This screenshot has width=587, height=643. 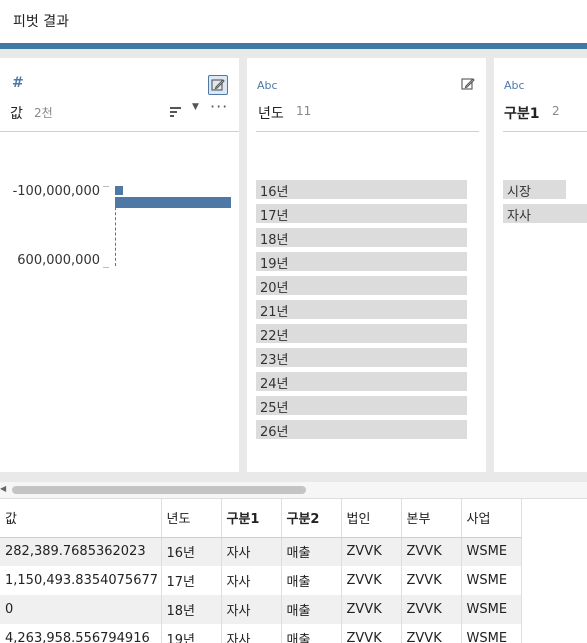 What do you see at coordinates (191, 633) in the screenshot?
I see `table-cell: 19년` at bounding box center [191, 633].